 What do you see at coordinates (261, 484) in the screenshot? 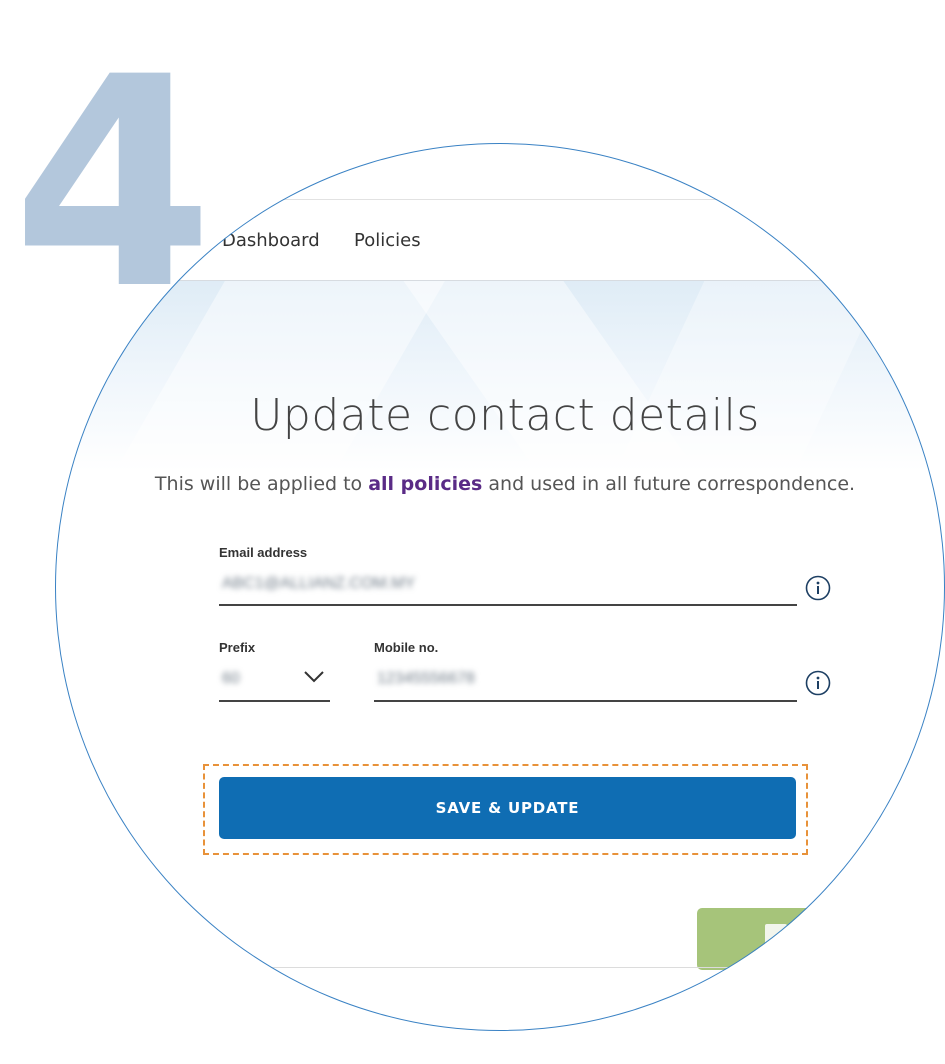
I see `subtitle-text-start: This will be applied to` at bounding box center [261, 484].